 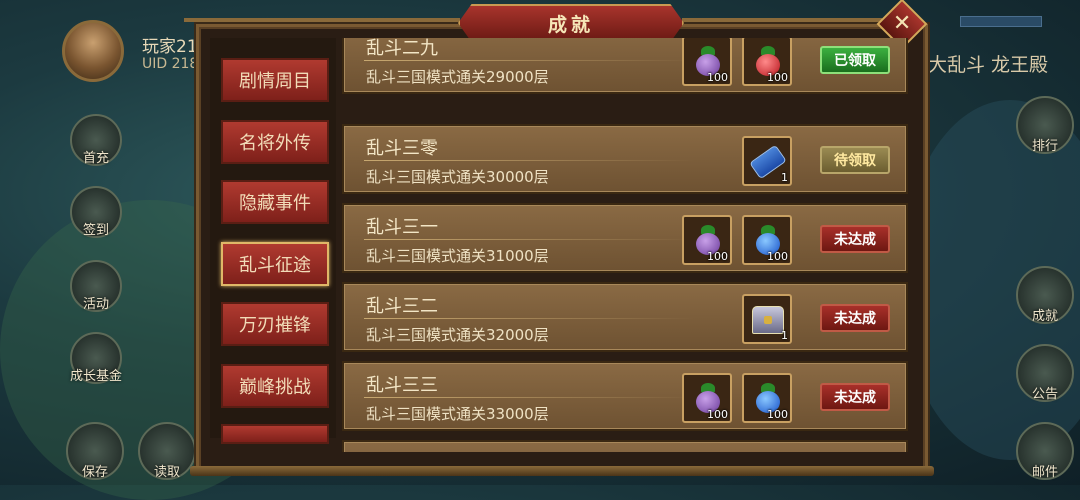 What do you see at coordinates (1045, 295) in the screenshot?
I see `achievement-button: 成就` at bounding box center [1045, 295].